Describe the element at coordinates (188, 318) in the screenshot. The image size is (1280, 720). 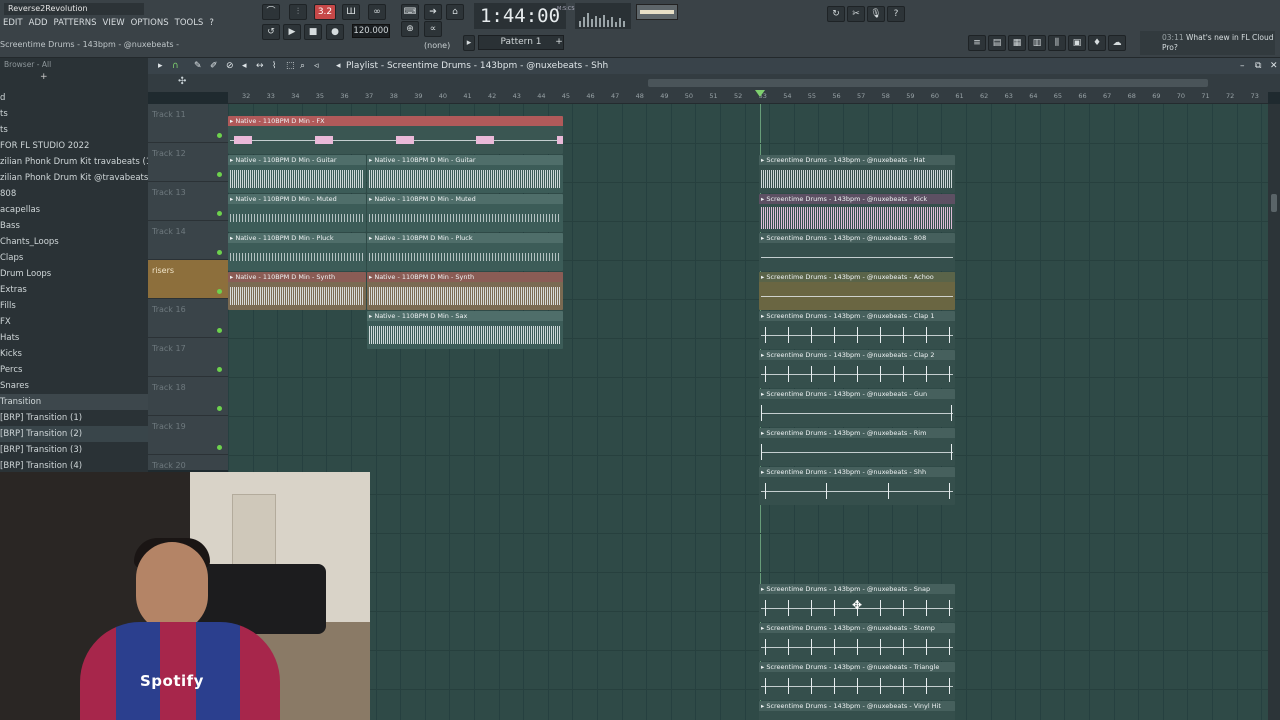
I see `track-header: Track 16` at that location.